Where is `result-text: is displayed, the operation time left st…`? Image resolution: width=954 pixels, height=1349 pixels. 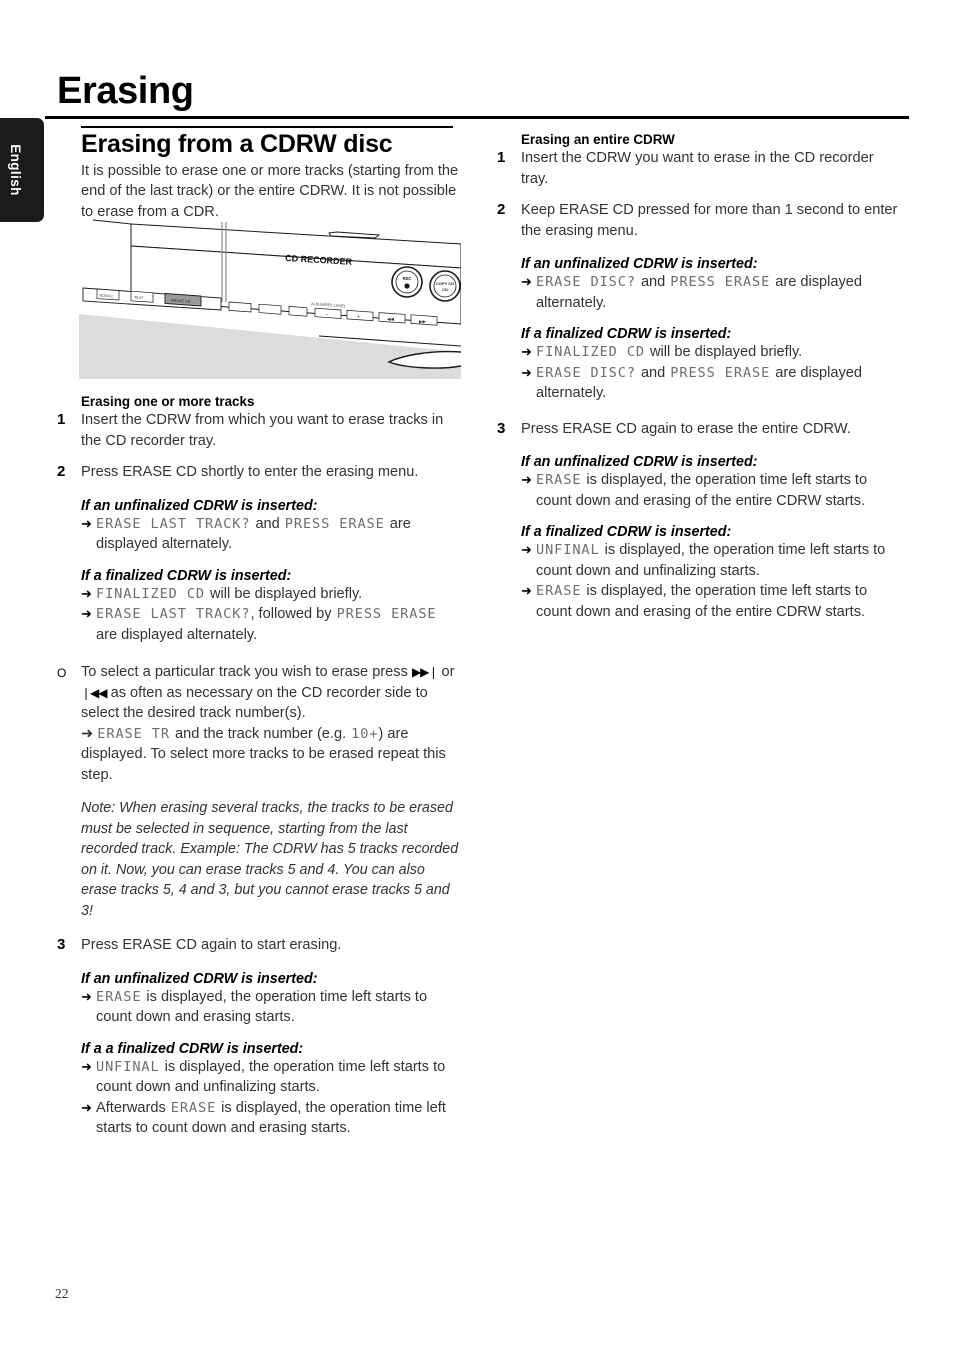
result-text: is displayed, the operation time left st… is located at coordinates (702, 601).